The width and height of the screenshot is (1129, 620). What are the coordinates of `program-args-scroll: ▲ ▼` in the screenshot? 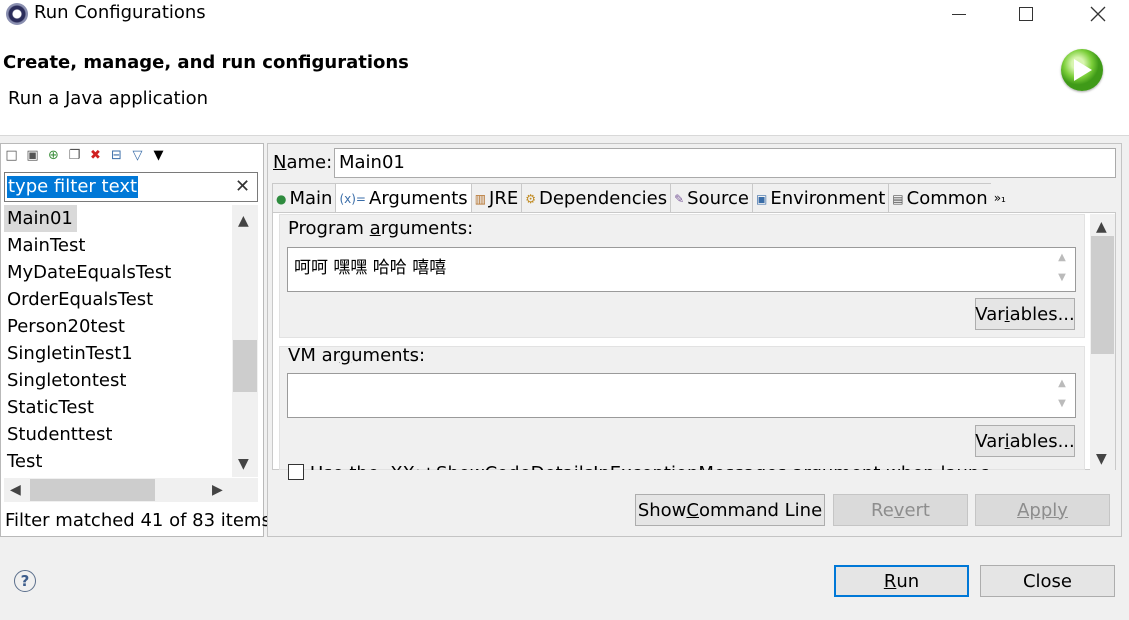 It's located at (1062, 269).